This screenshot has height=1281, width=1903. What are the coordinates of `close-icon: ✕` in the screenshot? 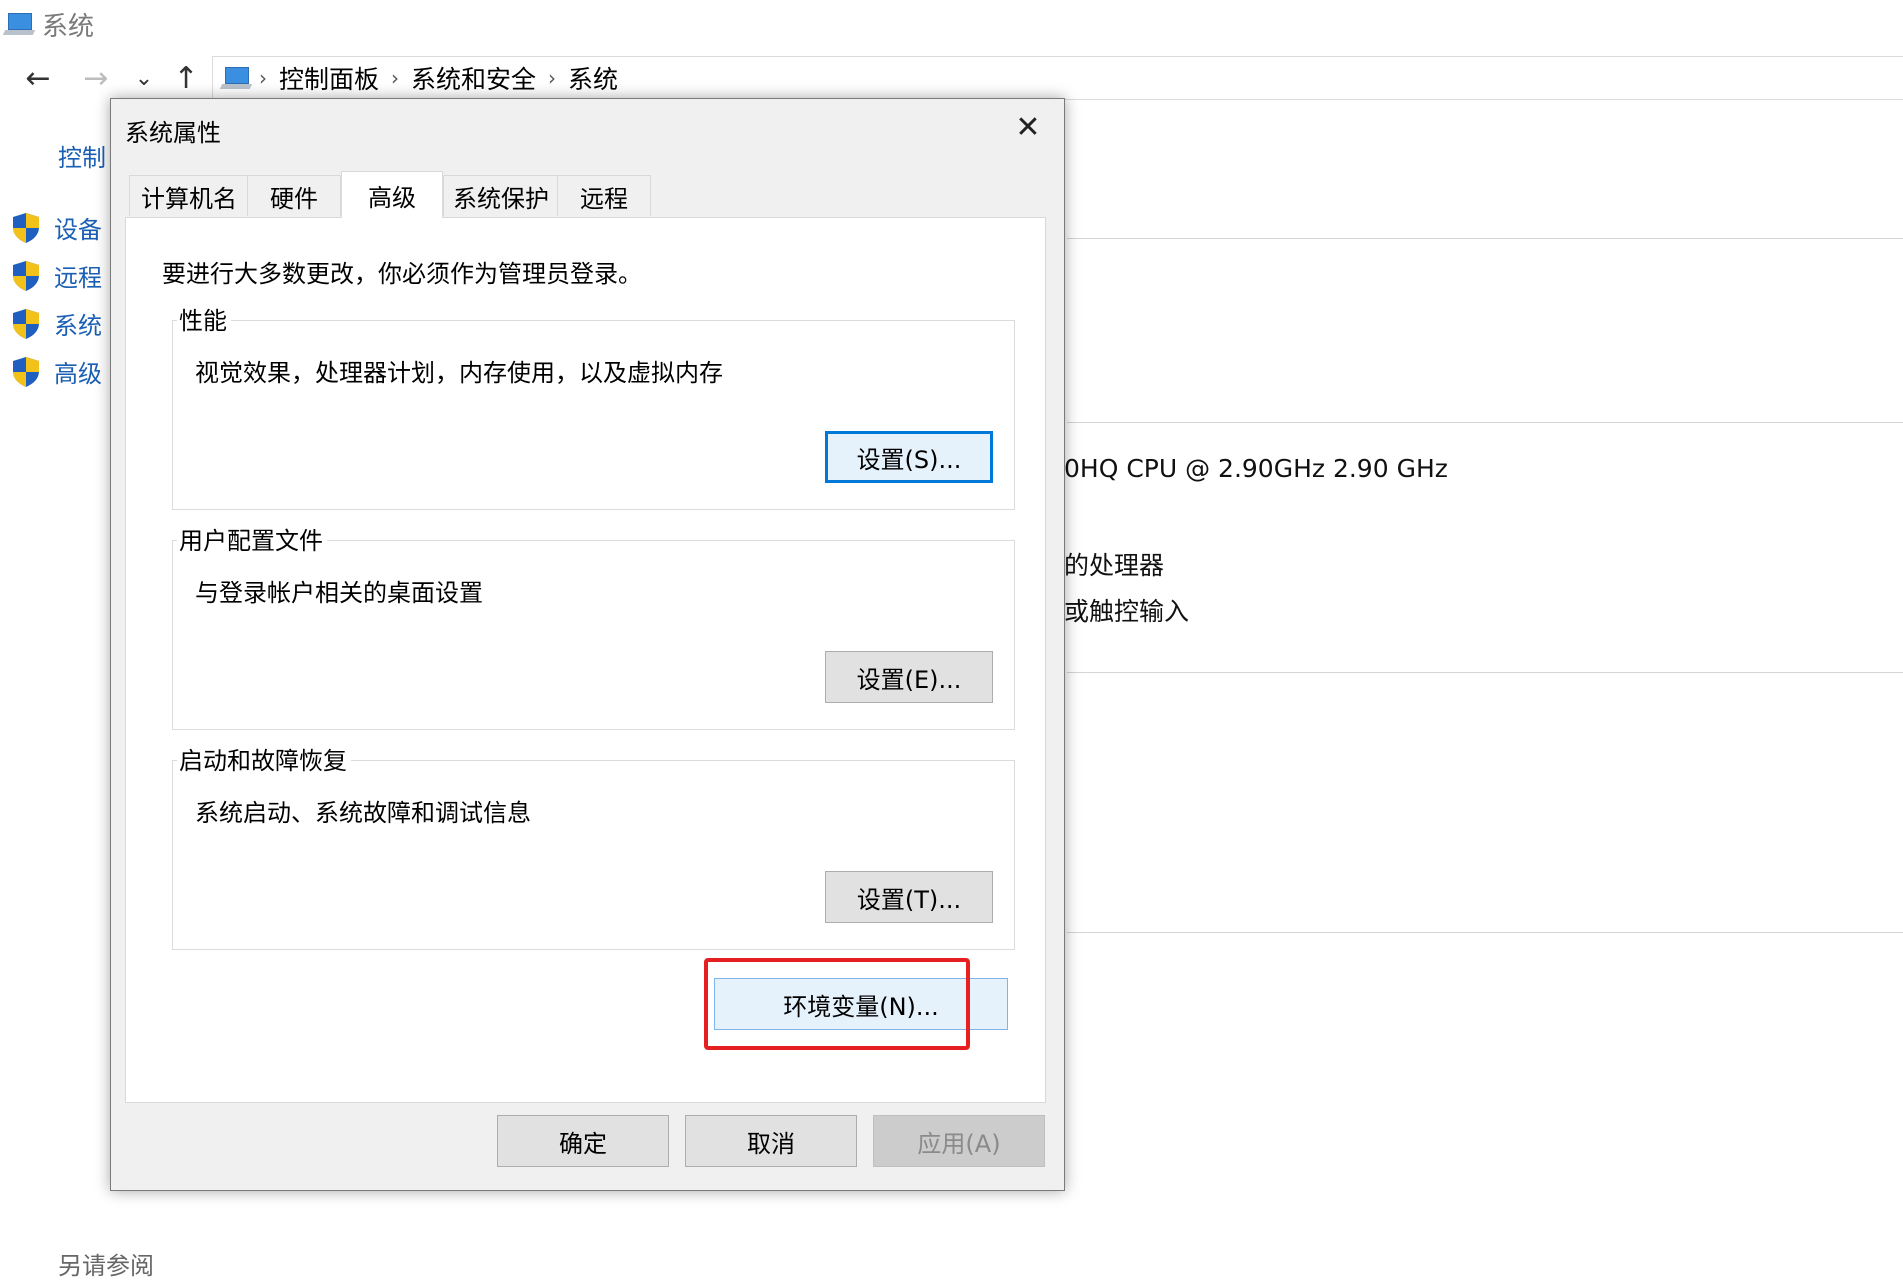 It's located at (1028, 127).